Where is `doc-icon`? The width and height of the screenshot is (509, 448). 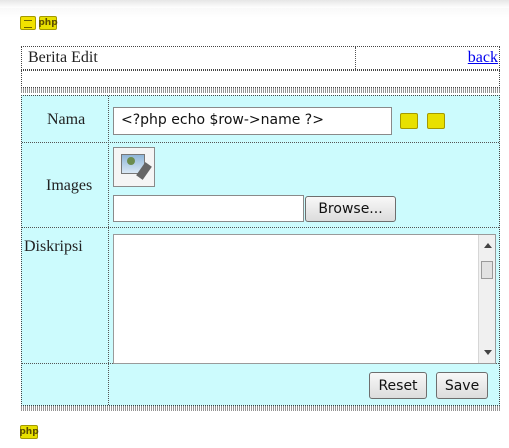 doc-icon is located at coordinates (28, 23).